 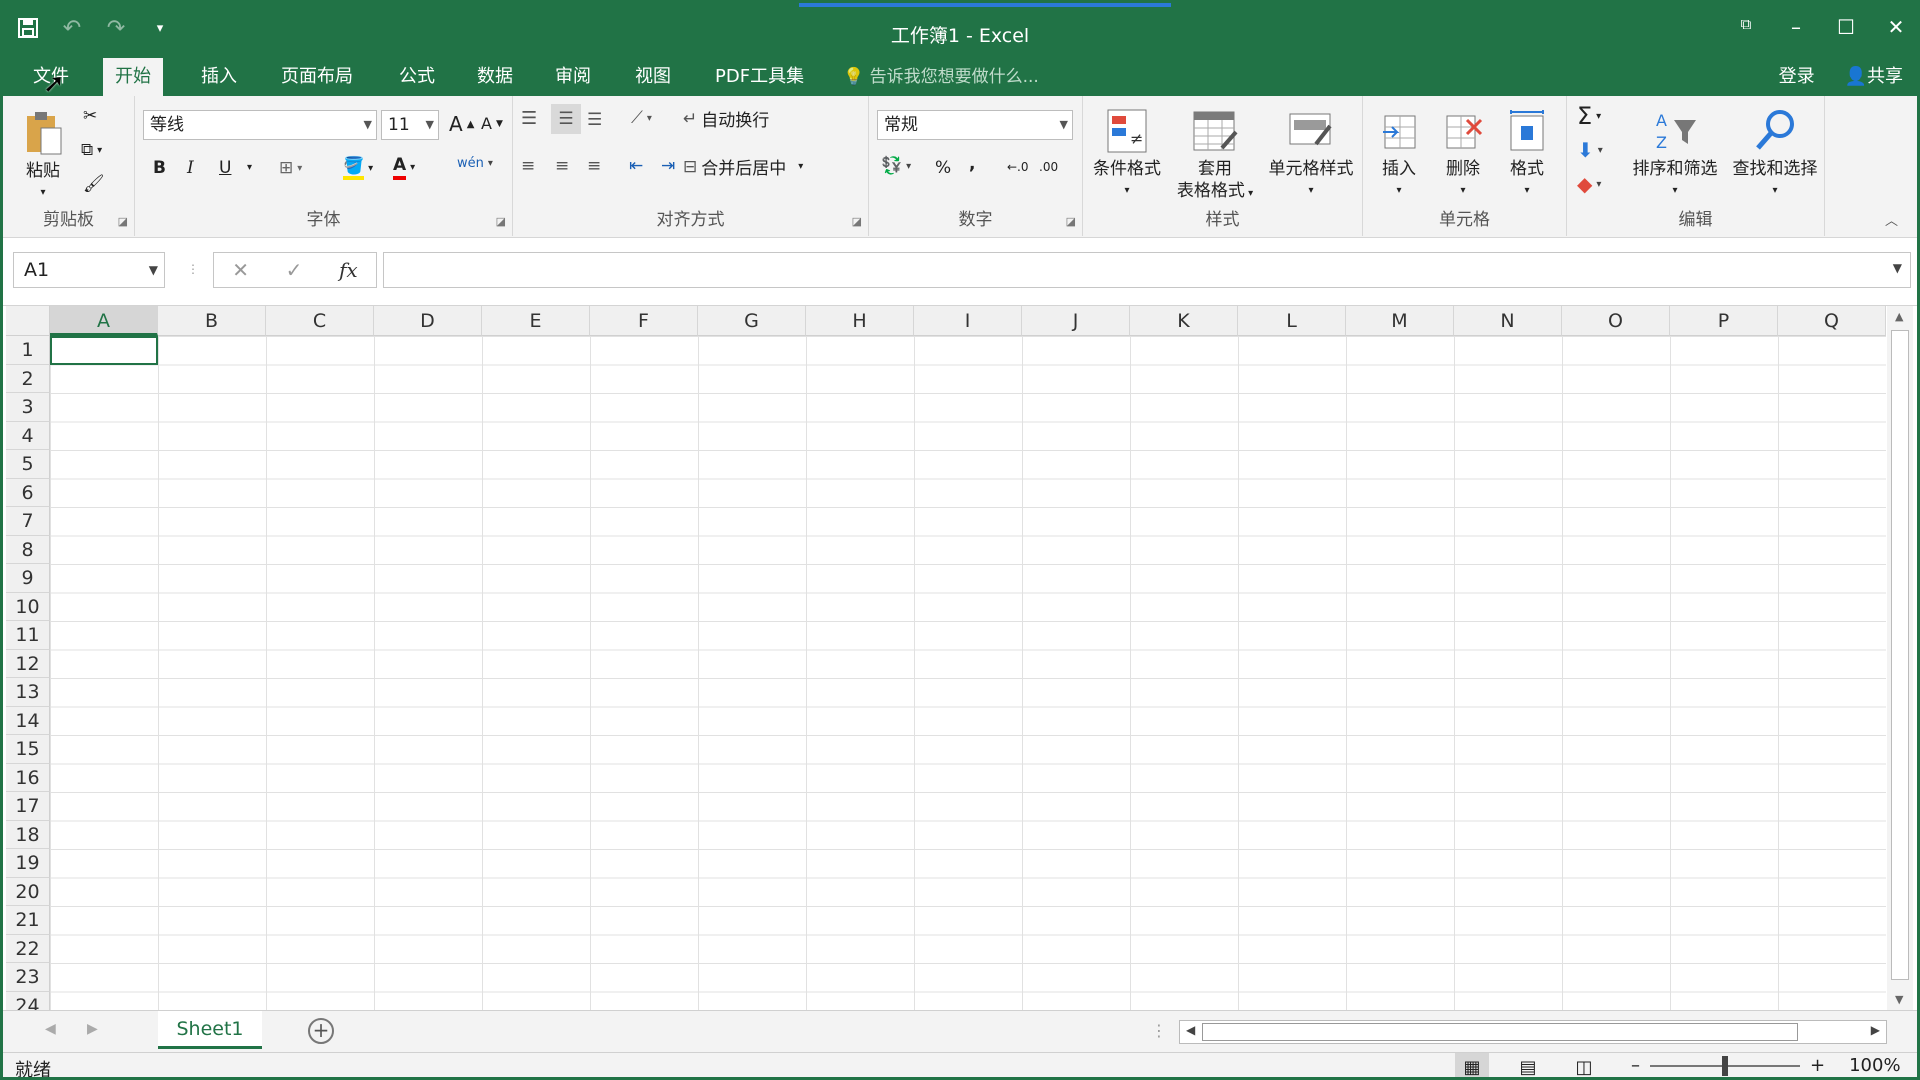 I want to click on row-header: 11, so click(x=28, y=635).